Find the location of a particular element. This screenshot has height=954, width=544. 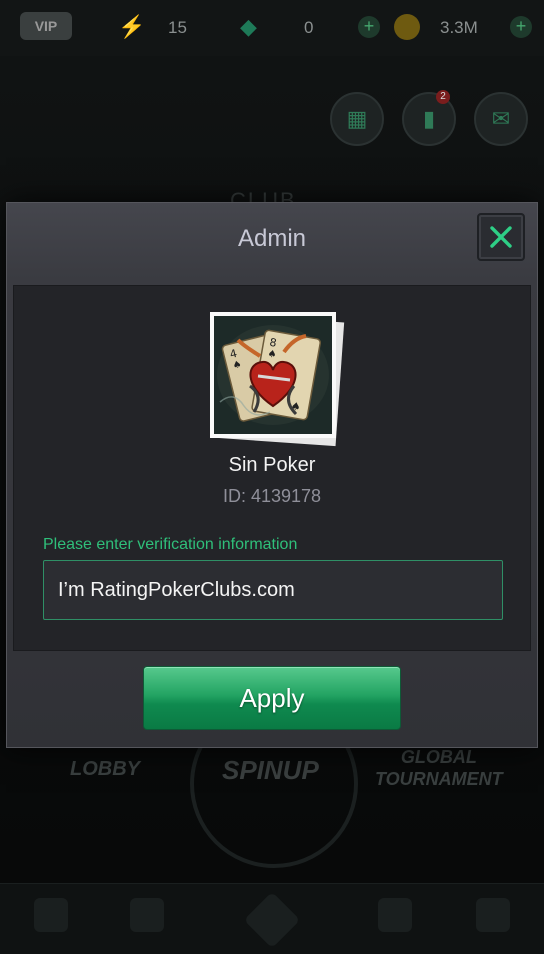

playing-cards-heart-icon: 4 ♠ 8 ♠ ♠ is located at coordinates (273, 375).